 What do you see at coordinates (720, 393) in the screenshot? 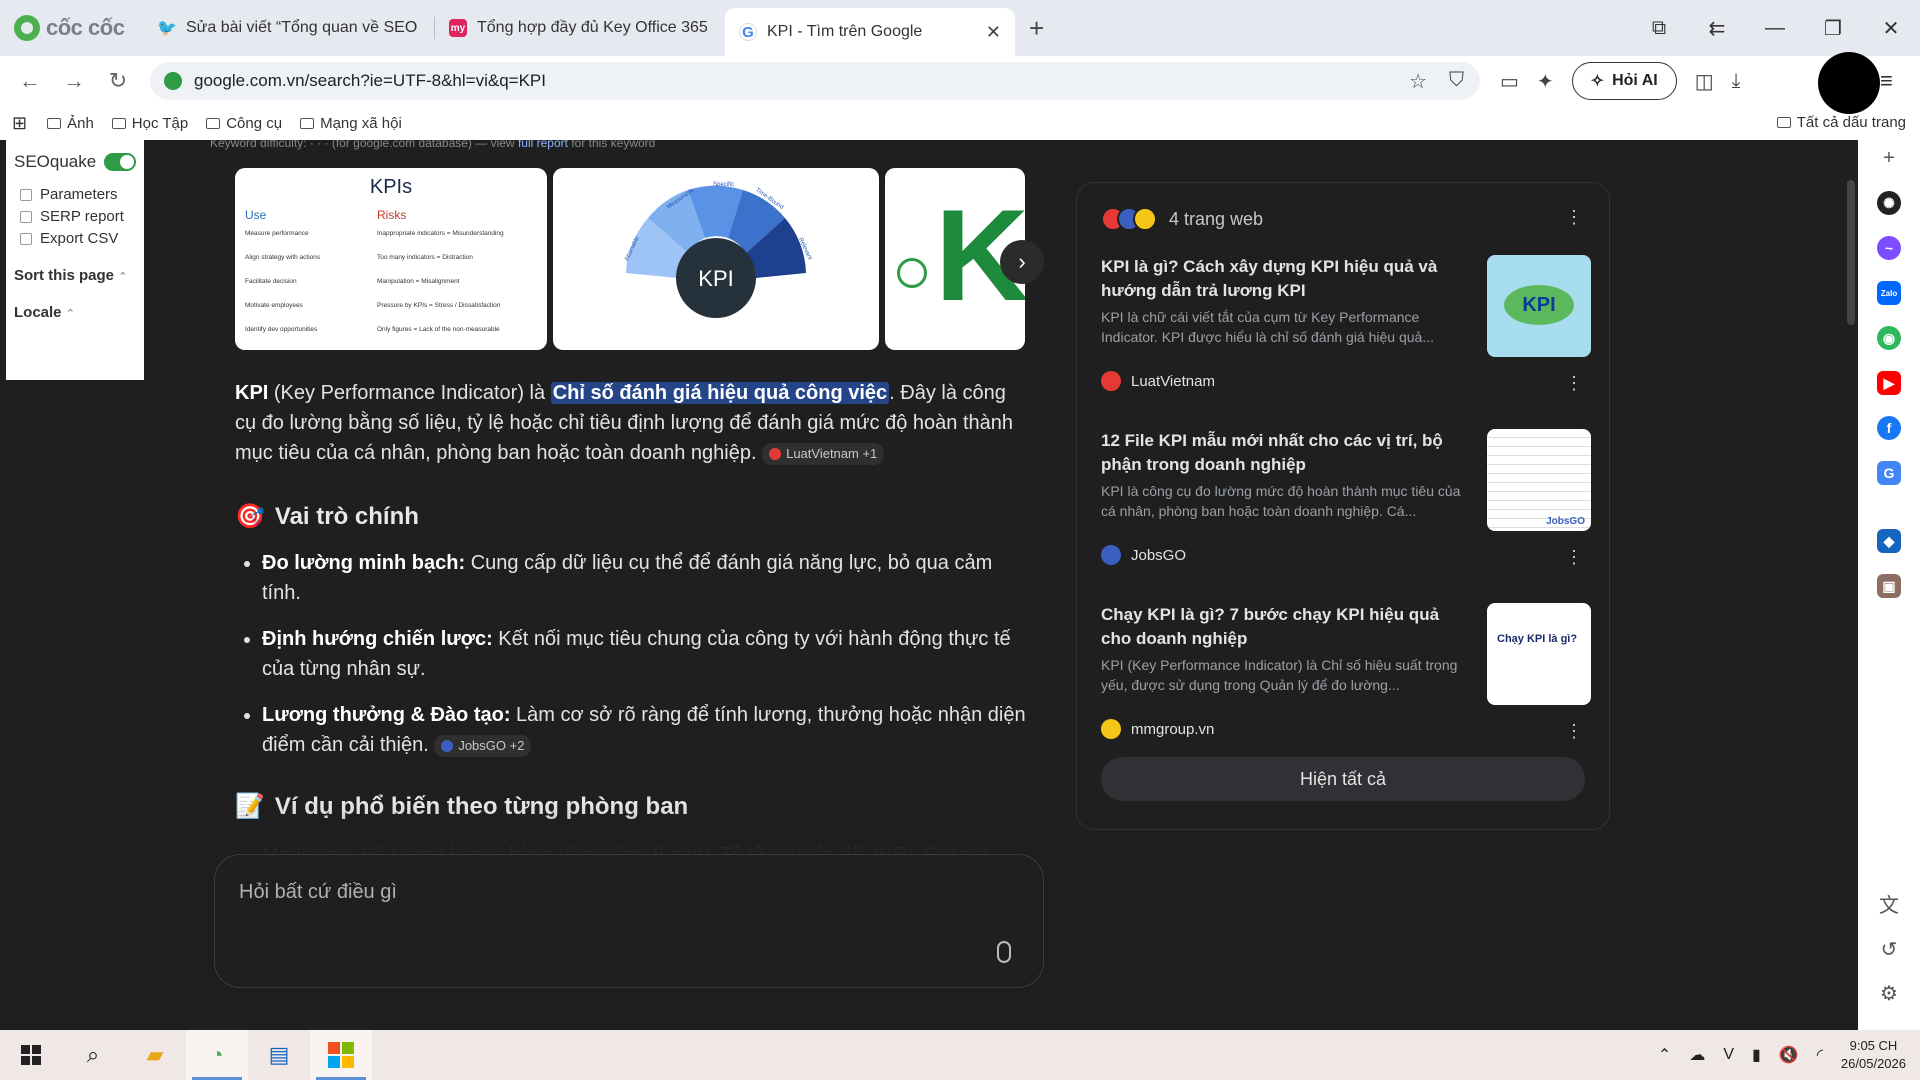
I see `answer-highlight: Chỉ số đánh giá hiệu quả công việc` at bounding box center [720, 393].